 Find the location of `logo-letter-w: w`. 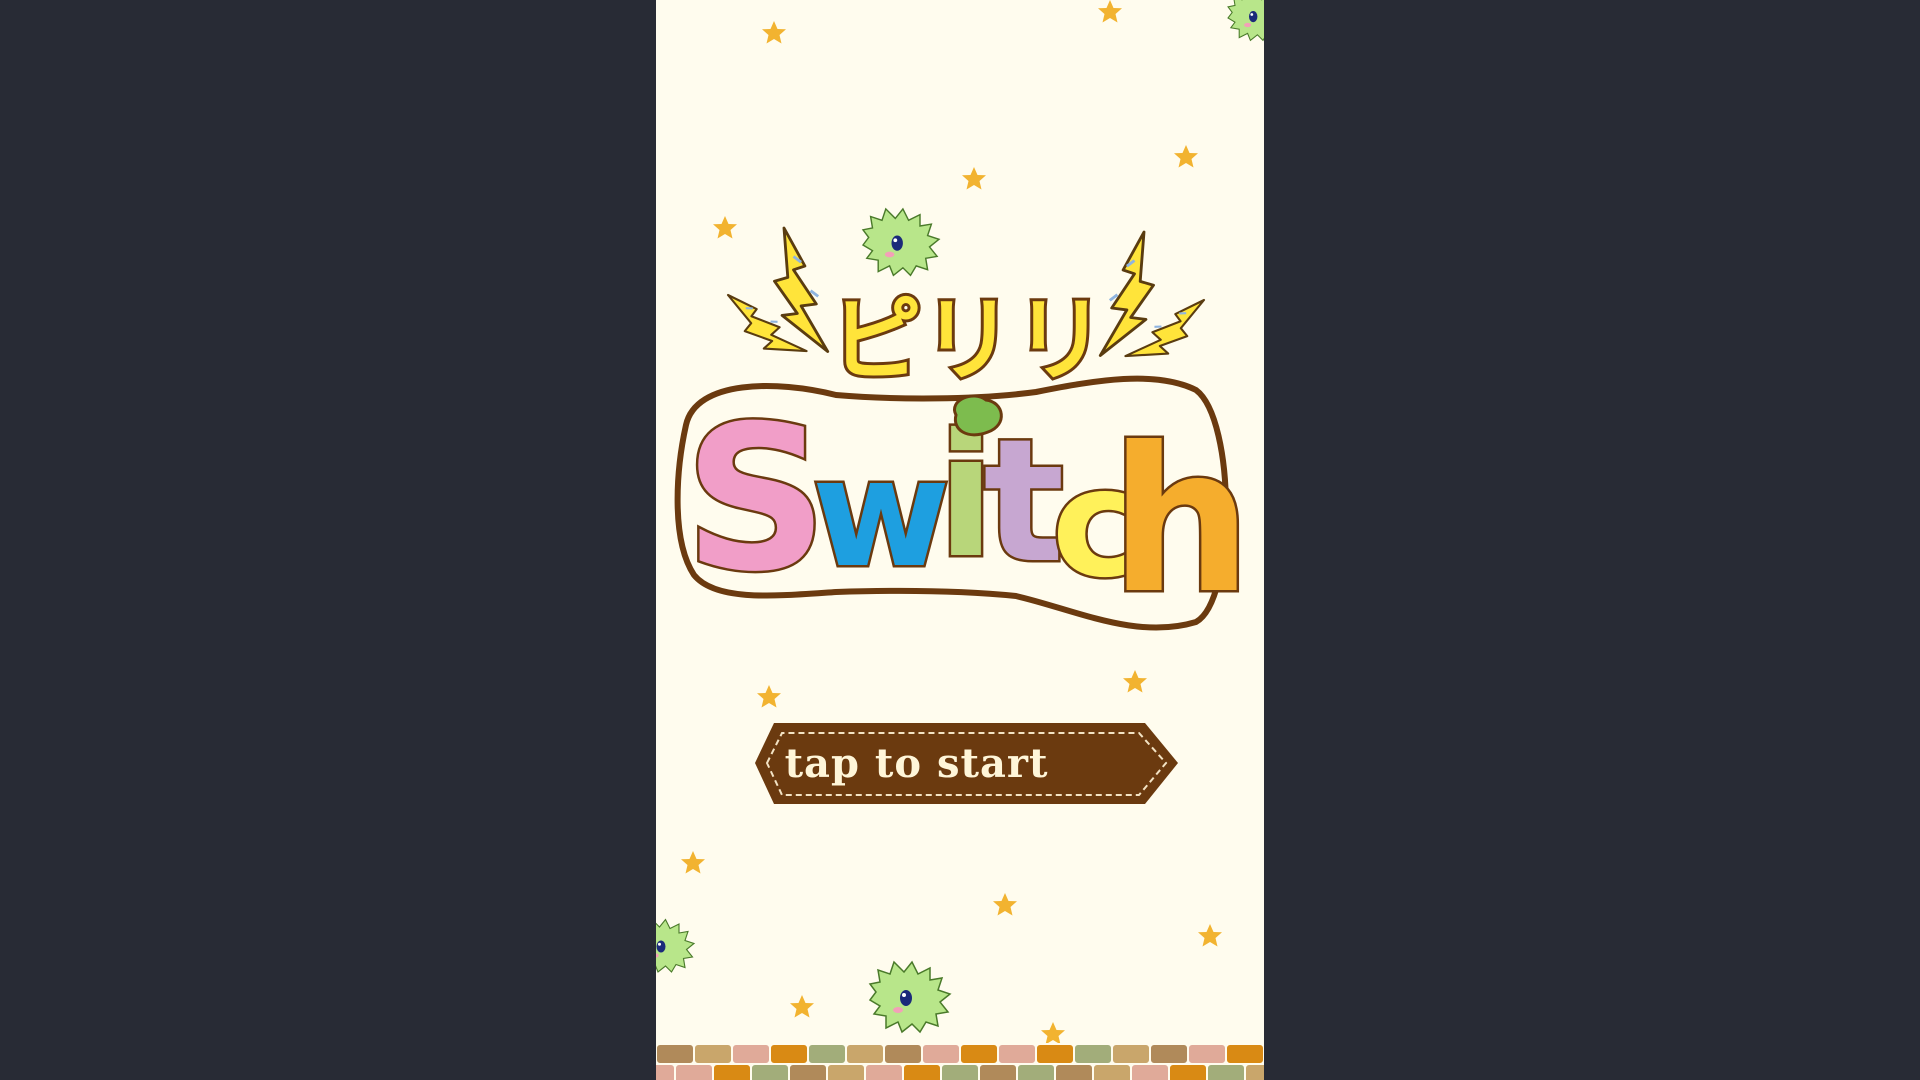

logo-letter-w: w is located at coordinates (881, 514).